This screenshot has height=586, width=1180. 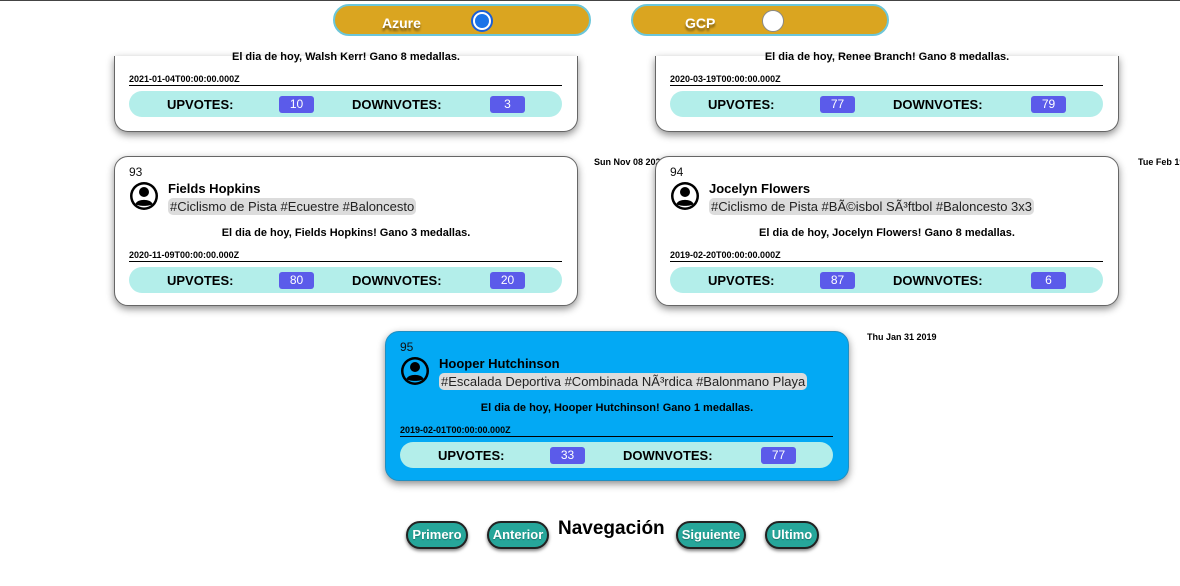 What do you see at coordinates (345, 256) in the screenshot?
I see `record-date: 2020-11-09T00:00:00.000Z` at bounding box center [345, 256].